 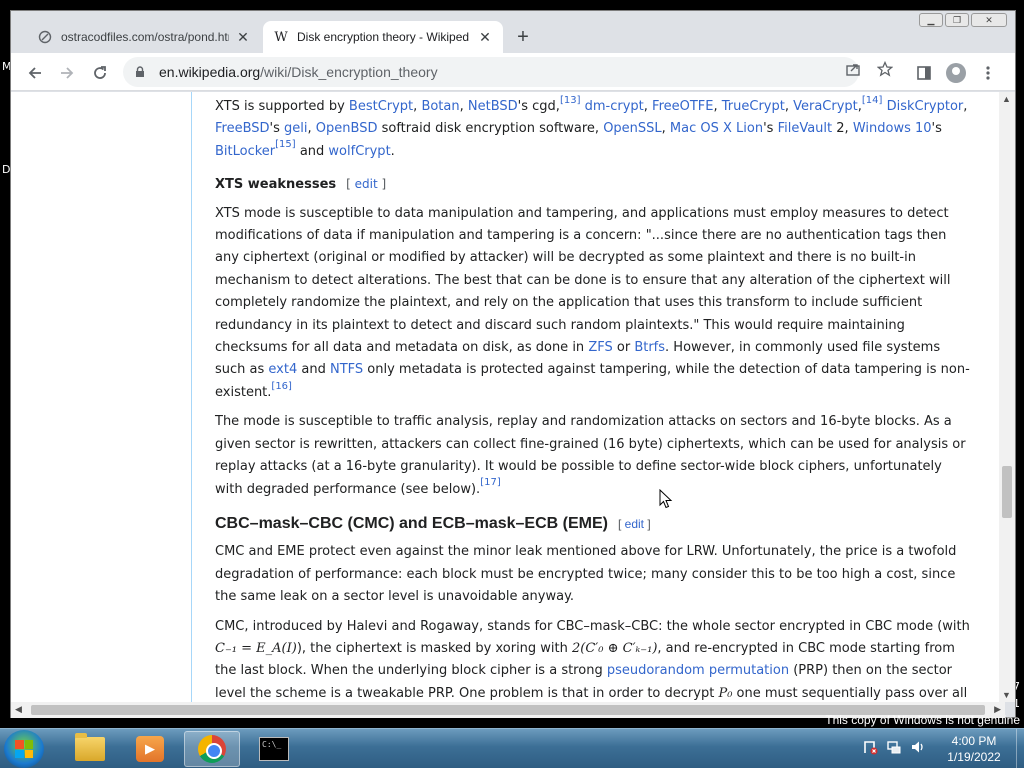 I want to click on explorer-taskbar-button, so click(x=90, y=749).